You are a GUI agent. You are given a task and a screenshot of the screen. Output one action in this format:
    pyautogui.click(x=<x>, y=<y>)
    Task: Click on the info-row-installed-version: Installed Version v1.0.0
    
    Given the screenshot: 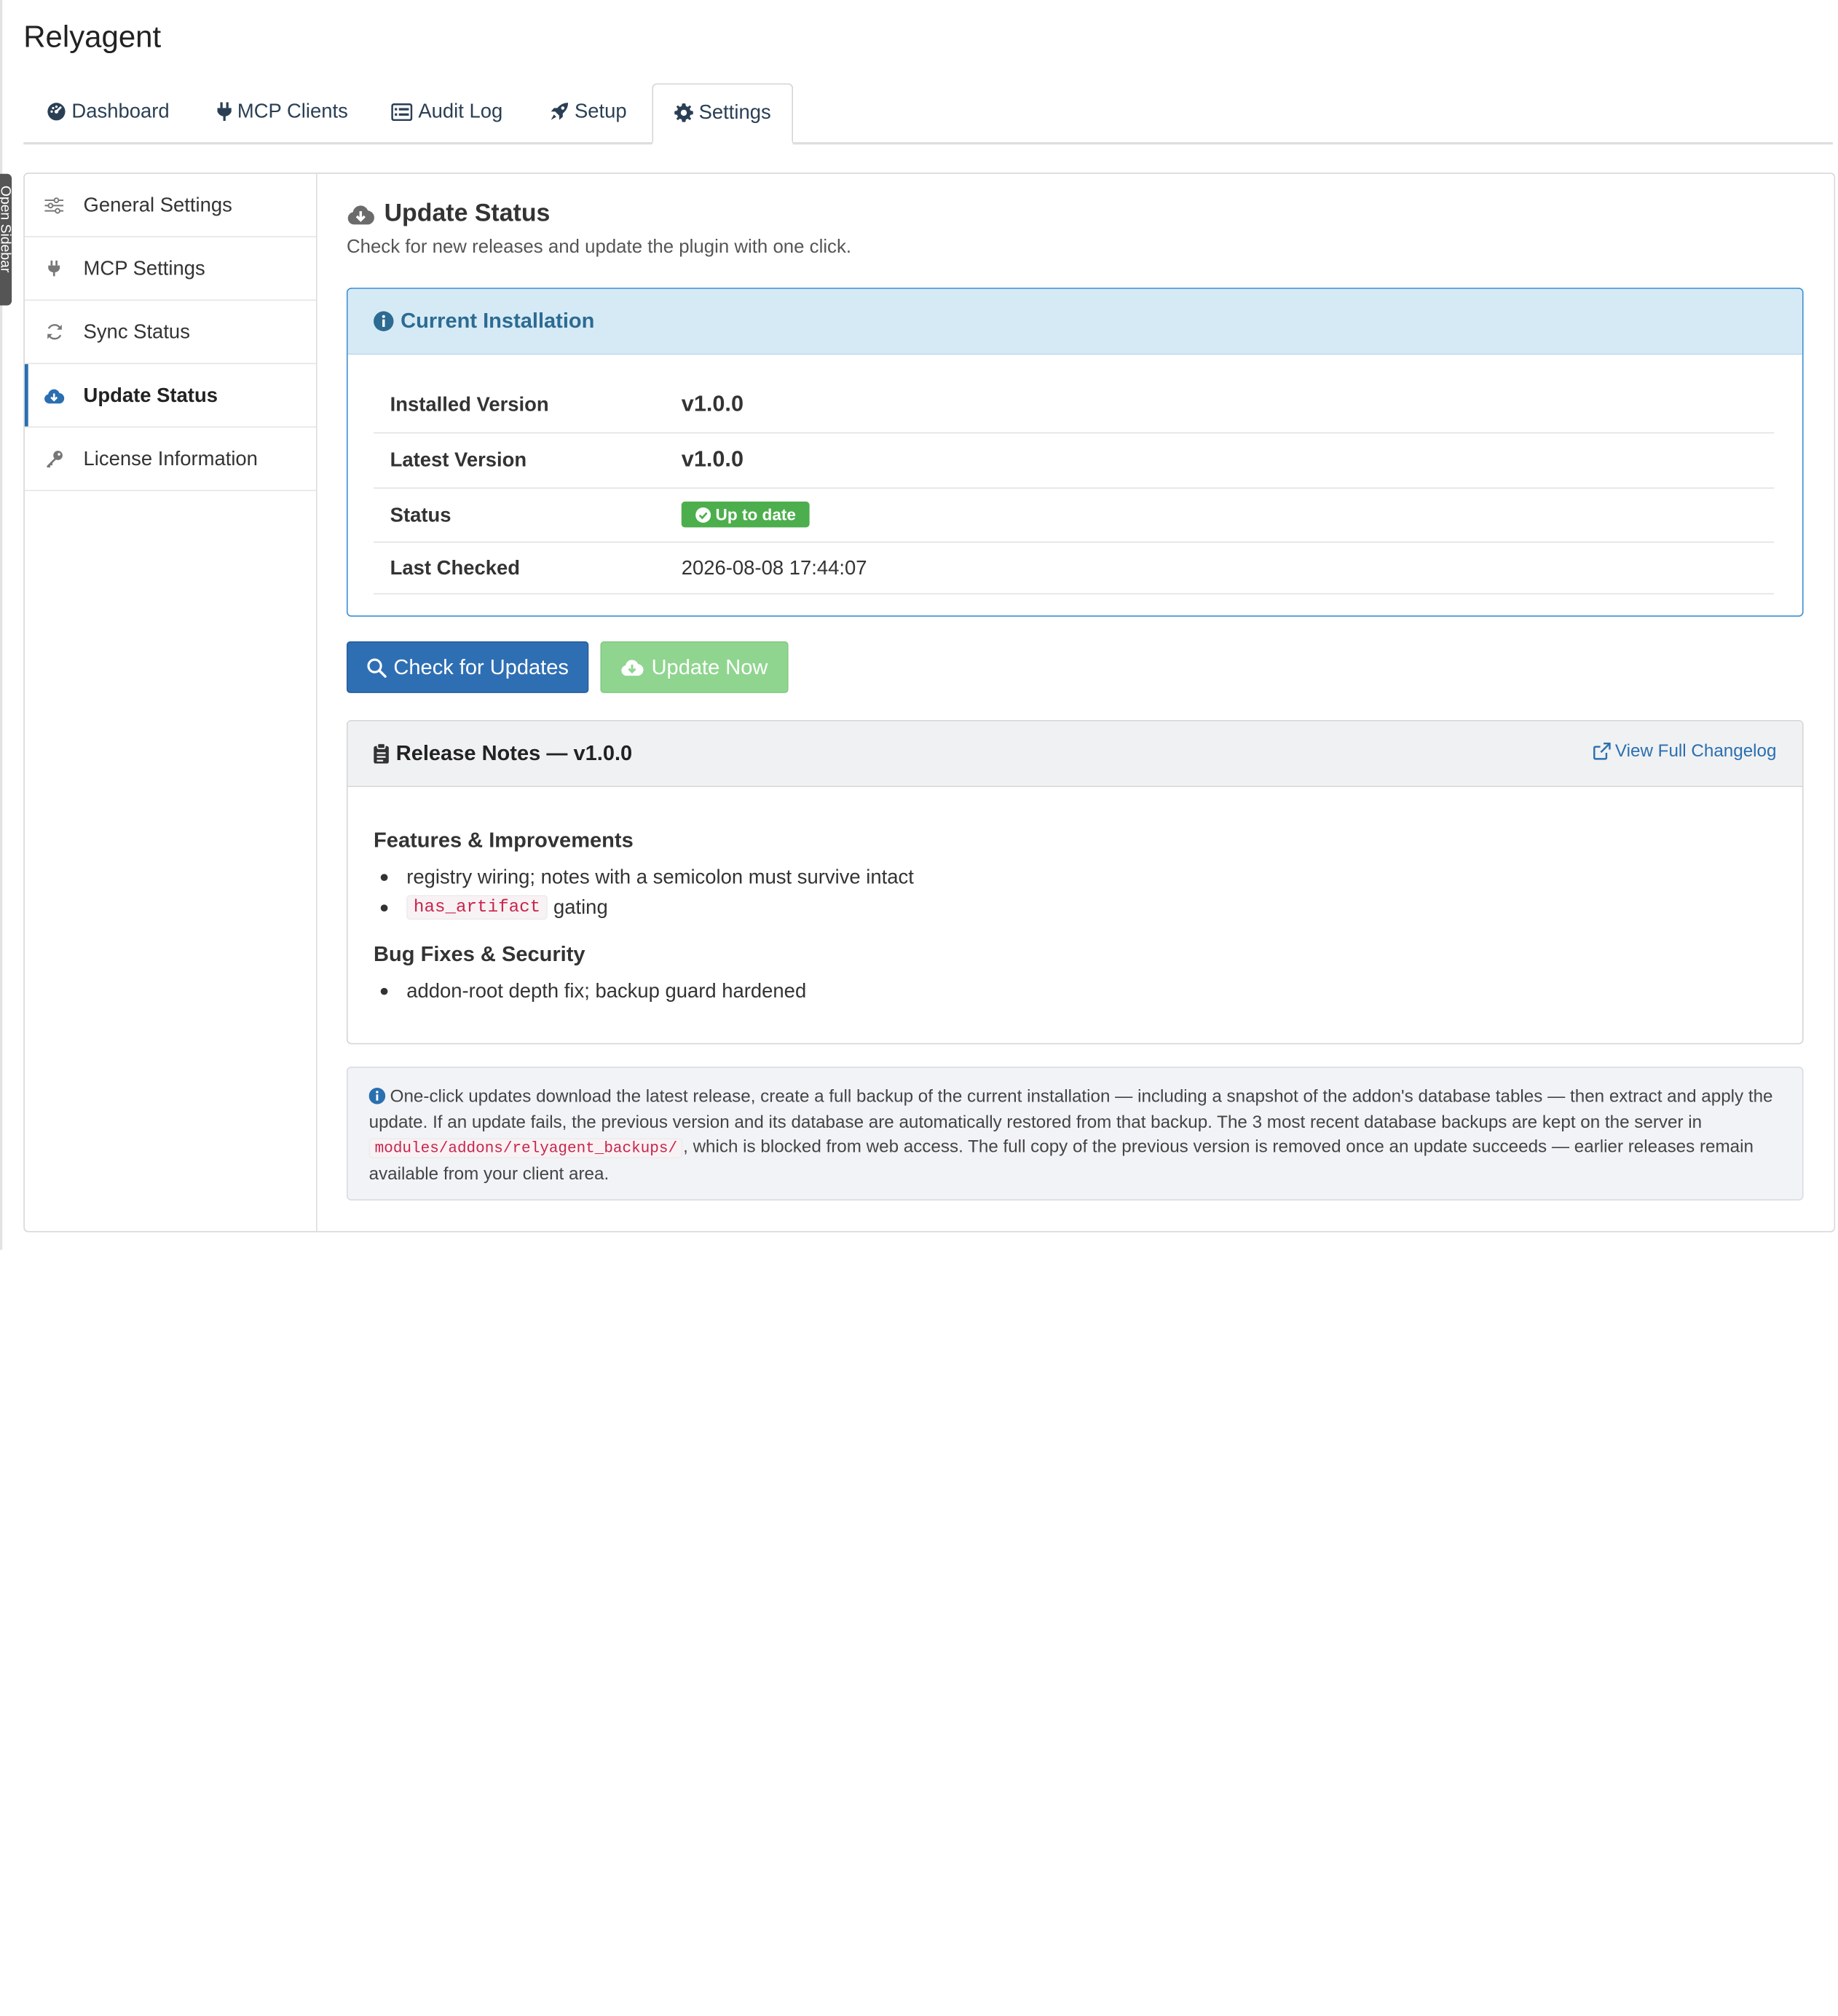 What is the action you would take?
    pyautogui.click(x=1074, y=405)
    